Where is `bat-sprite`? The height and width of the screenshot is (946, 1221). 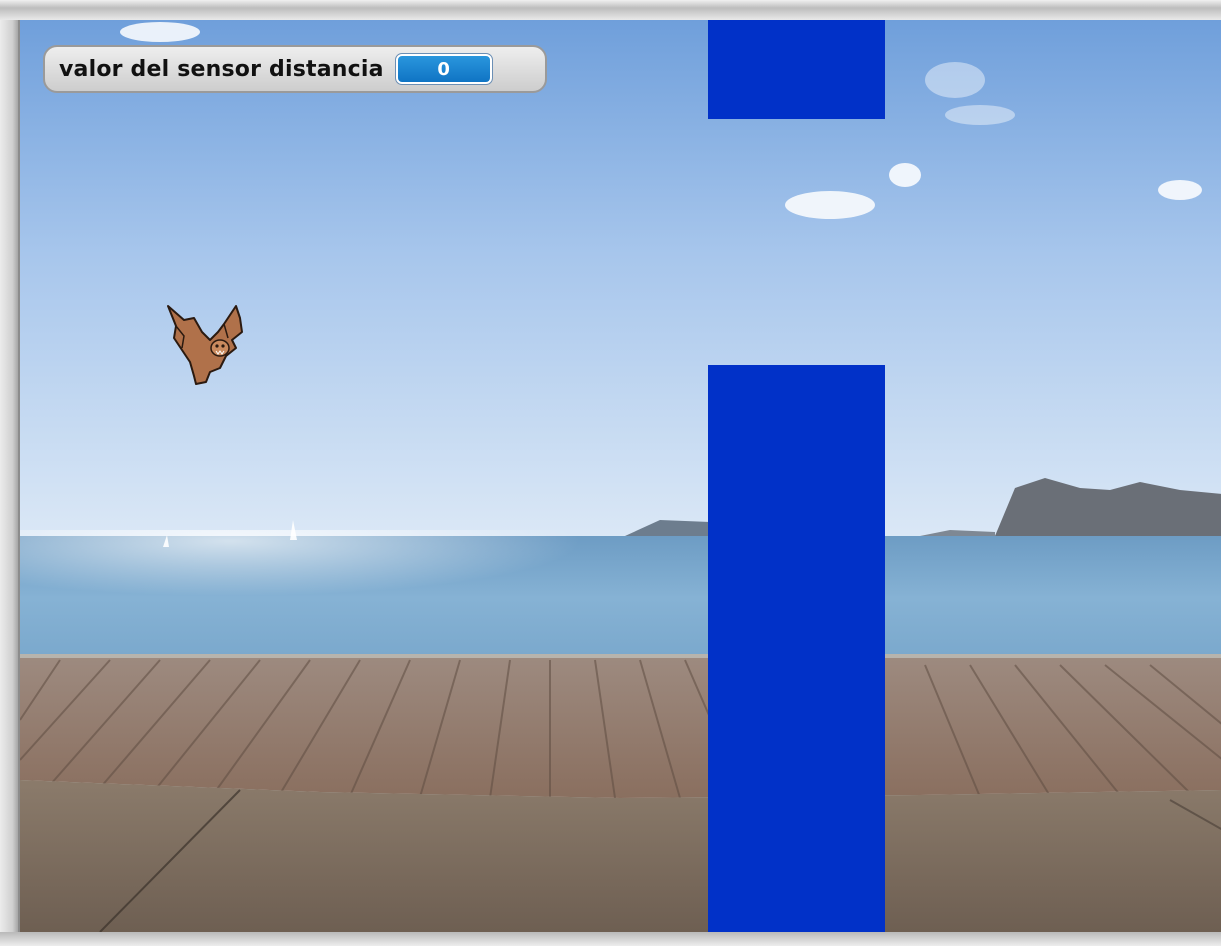
bat-sprite is located at coordinates (206, 345).